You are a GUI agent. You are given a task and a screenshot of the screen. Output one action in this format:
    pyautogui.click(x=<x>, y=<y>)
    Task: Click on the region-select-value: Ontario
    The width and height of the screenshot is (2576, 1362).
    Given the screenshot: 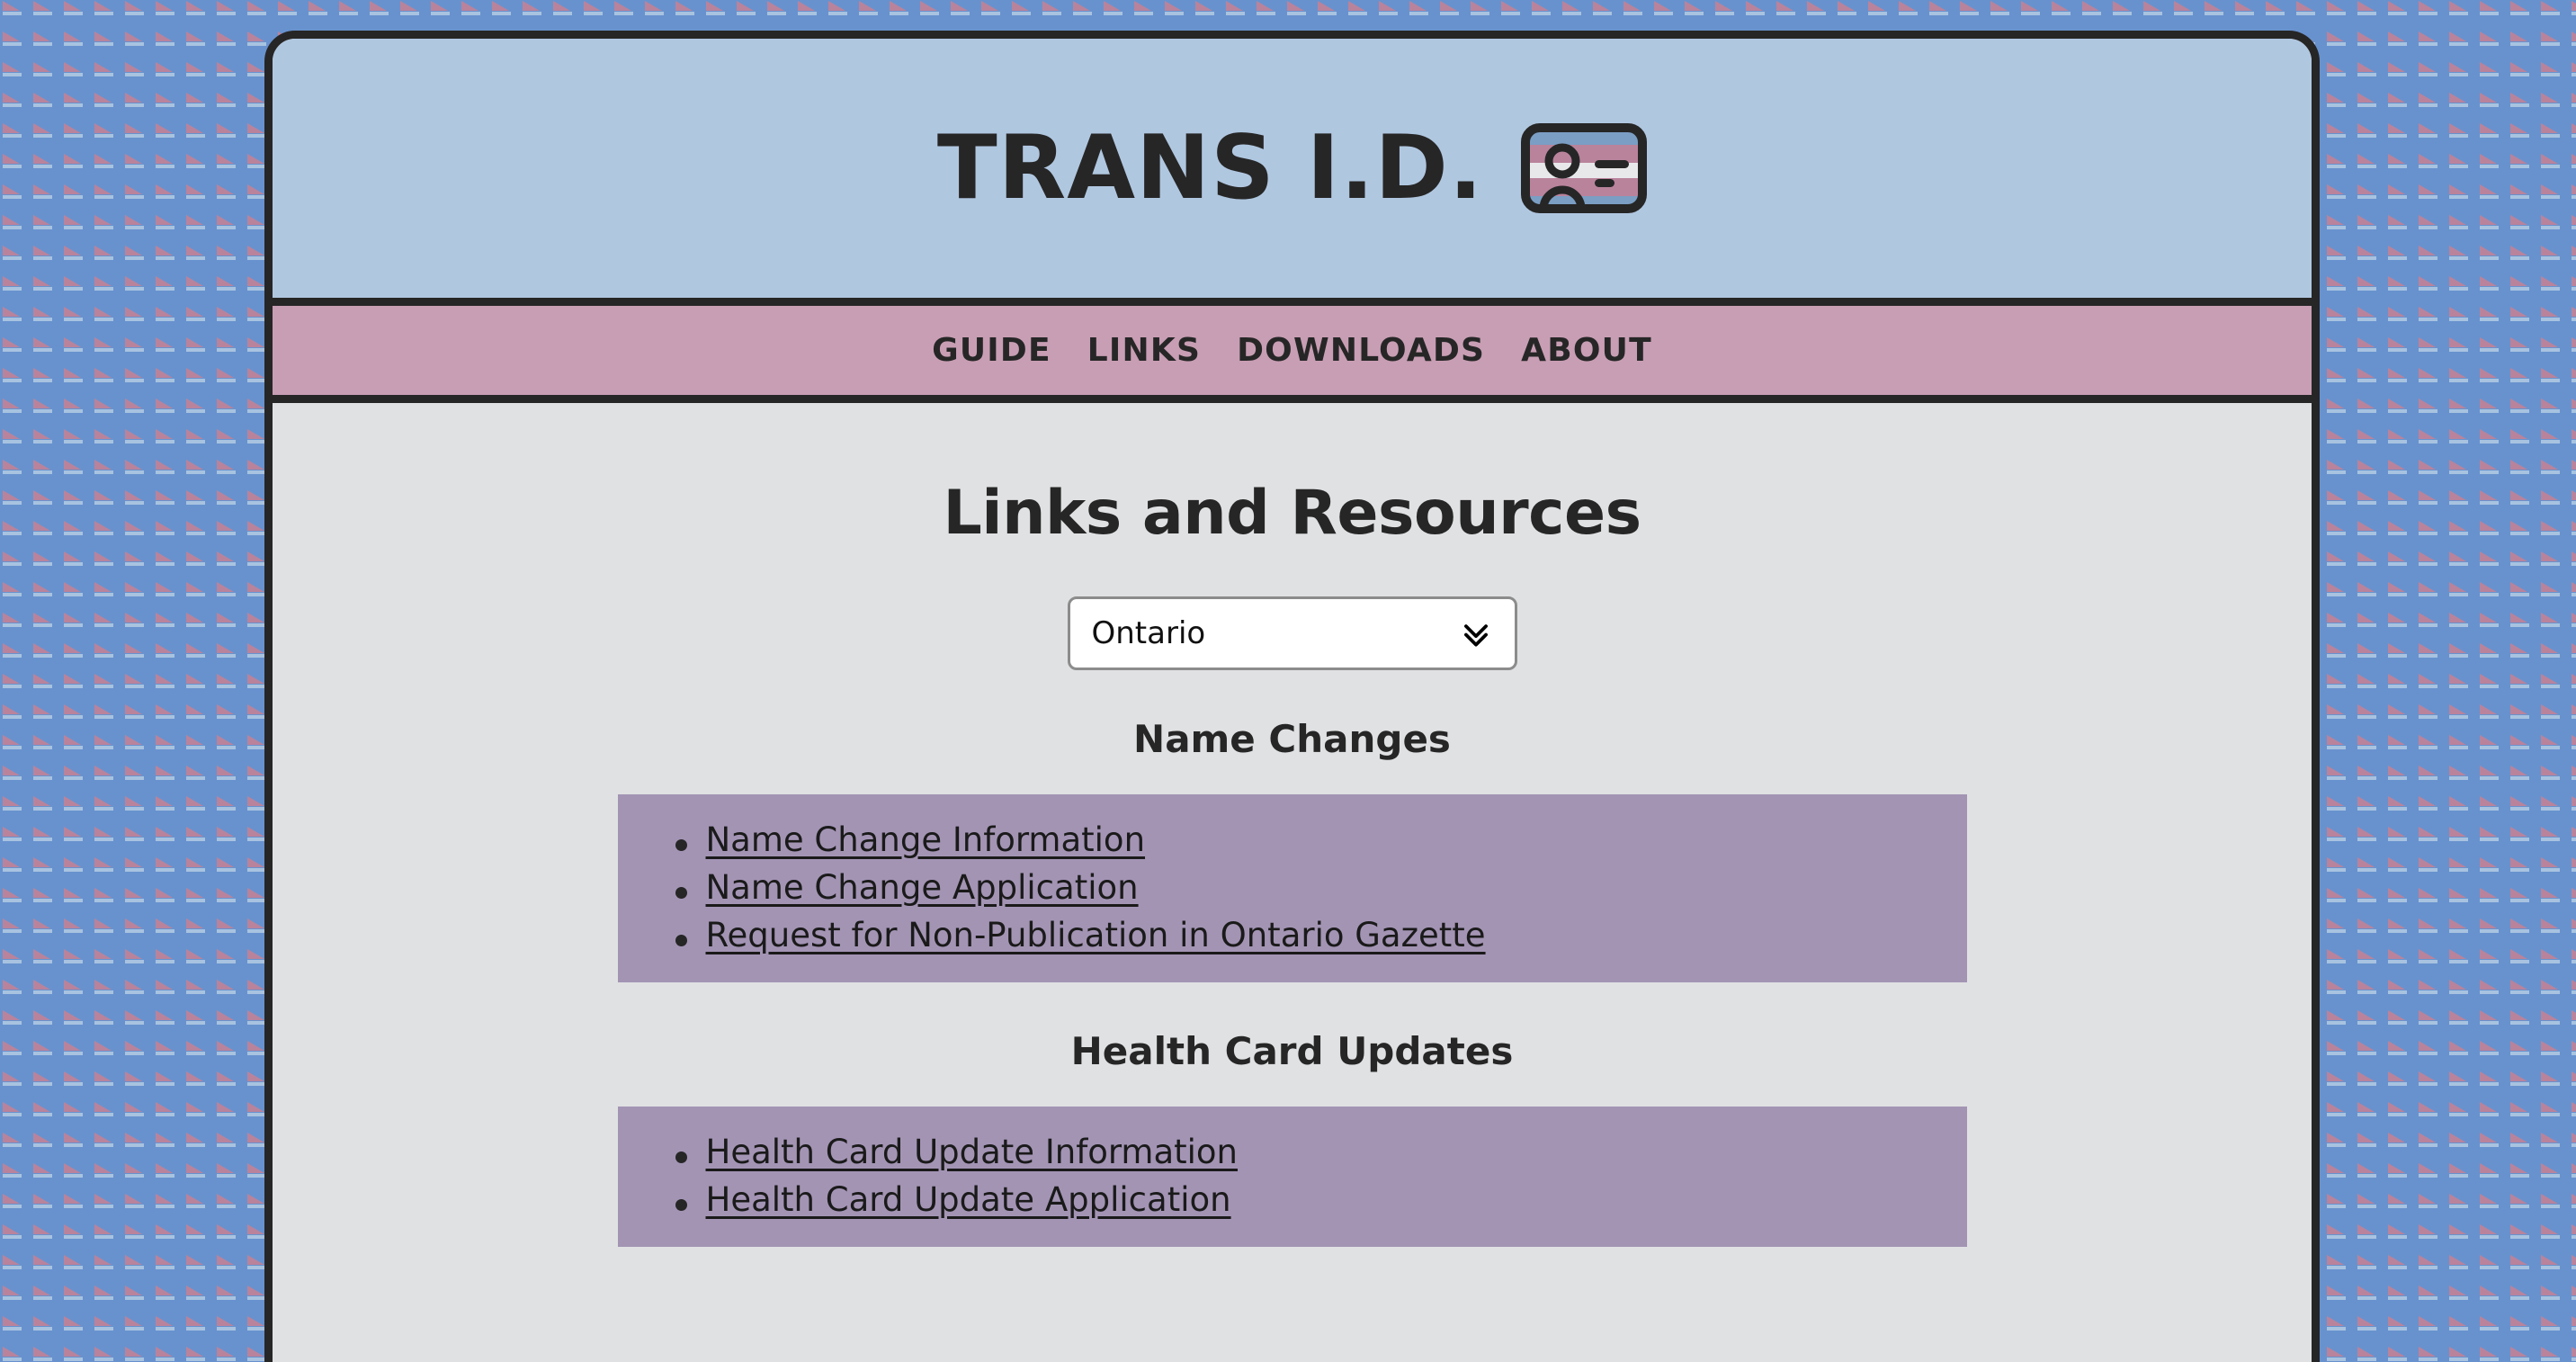 What is the action you would take?
    pyautogui.click(x=1148, y=632)
    